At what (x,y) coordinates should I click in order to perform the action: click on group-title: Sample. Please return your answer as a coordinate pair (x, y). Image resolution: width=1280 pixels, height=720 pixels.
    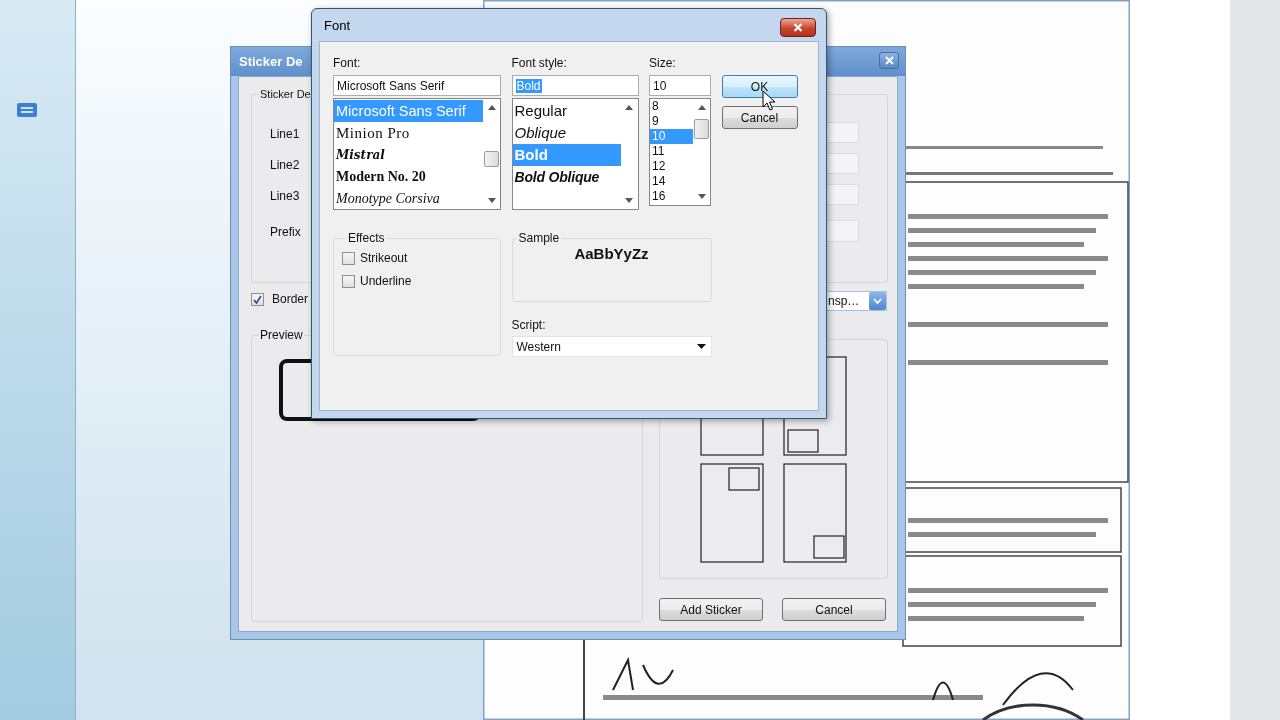
    Looking at the image, I should click on (539, 238).